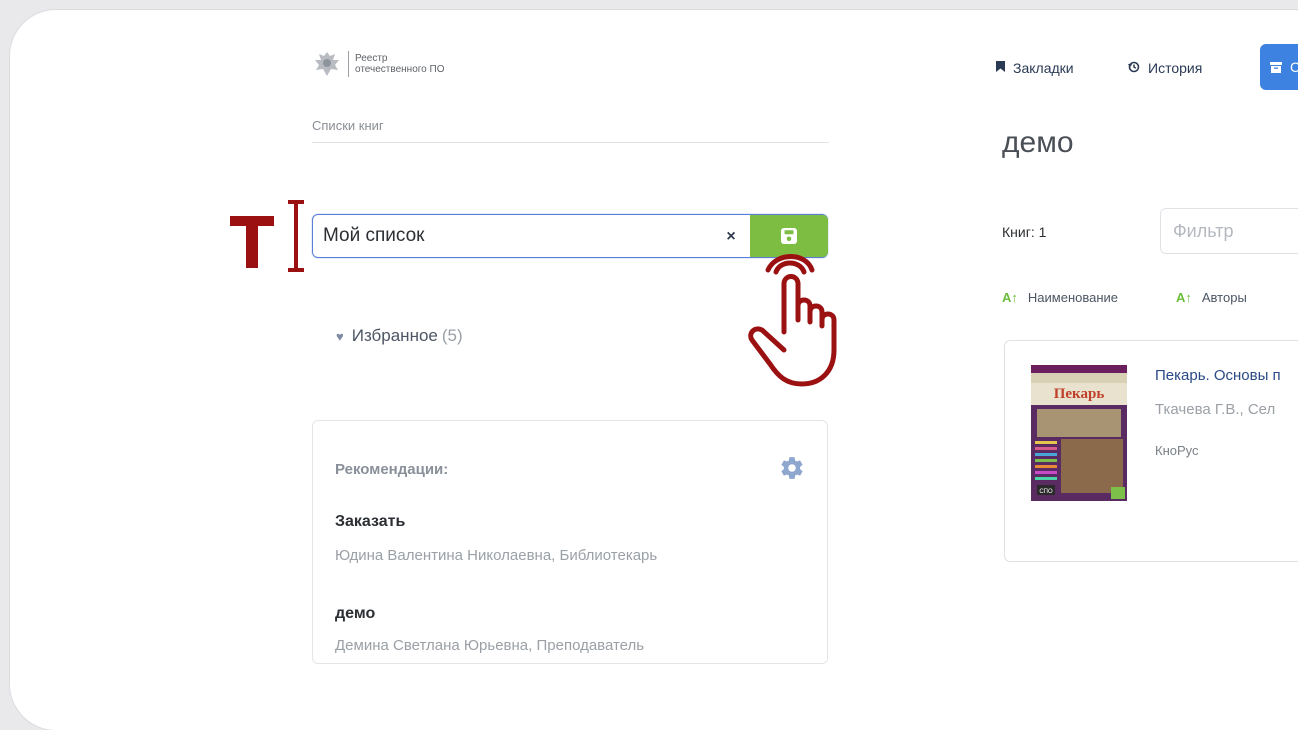 The width and height of the screenshot is (1298, 730). What do you see at coordinates (1073, 297) in the screenshot?
I see `sort-name-label: Наименование` at bounding box center [1073, 297].